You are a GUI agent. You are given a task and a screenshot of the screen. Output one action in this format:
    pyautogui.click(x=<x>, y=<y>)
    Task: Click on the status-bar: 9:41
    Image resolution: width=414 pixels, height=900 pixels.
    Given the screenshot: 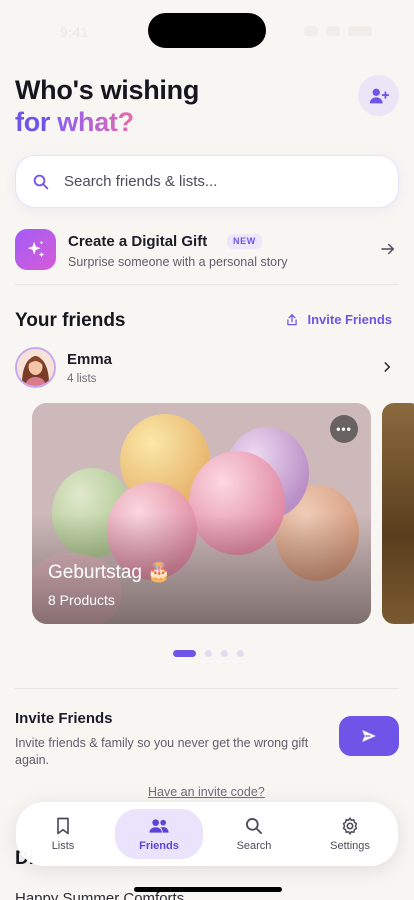 What is the action you would take?
    pyautogui.click(x=207, y=28)
    